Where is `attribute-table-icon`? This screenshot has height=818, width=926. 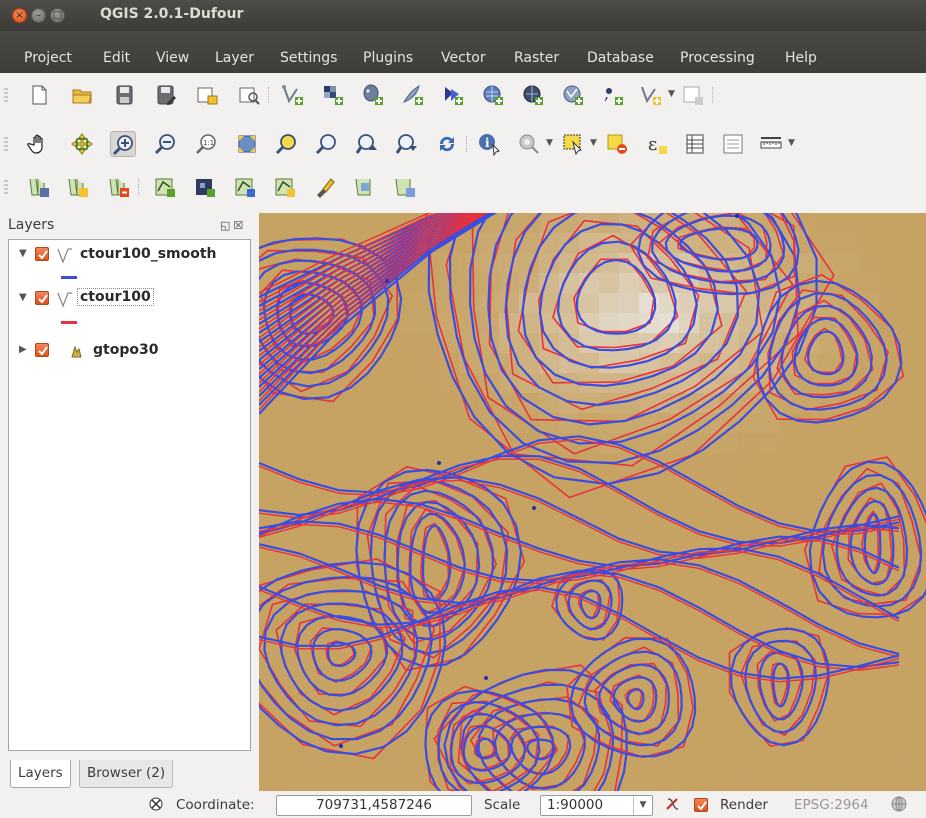
attribute-table-icon is located at coordinates (695, 144).